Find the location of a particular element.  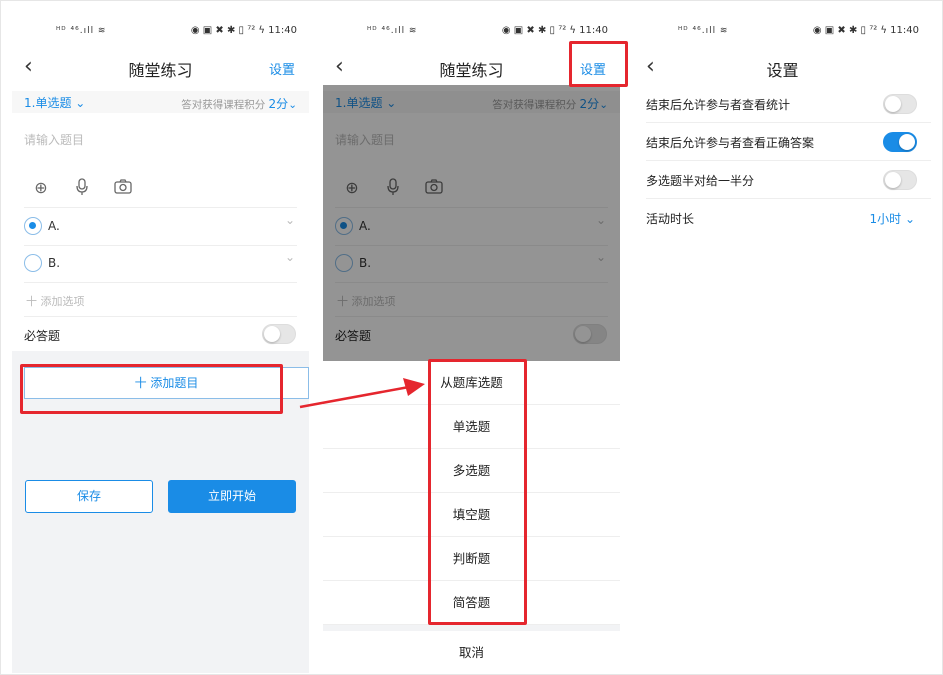

red-arrow-icon is located at coordinates (362, 393).